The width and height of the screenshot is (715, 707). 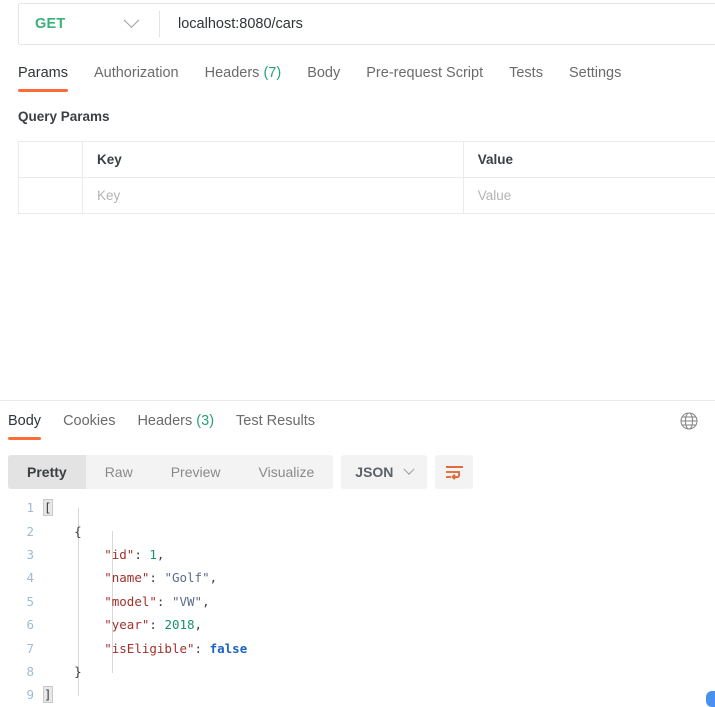 What do you see at coordinates (205, 421) in the screenshot?
I see `response-tab-headers-count: (3)` at bounding box center [205, 421].